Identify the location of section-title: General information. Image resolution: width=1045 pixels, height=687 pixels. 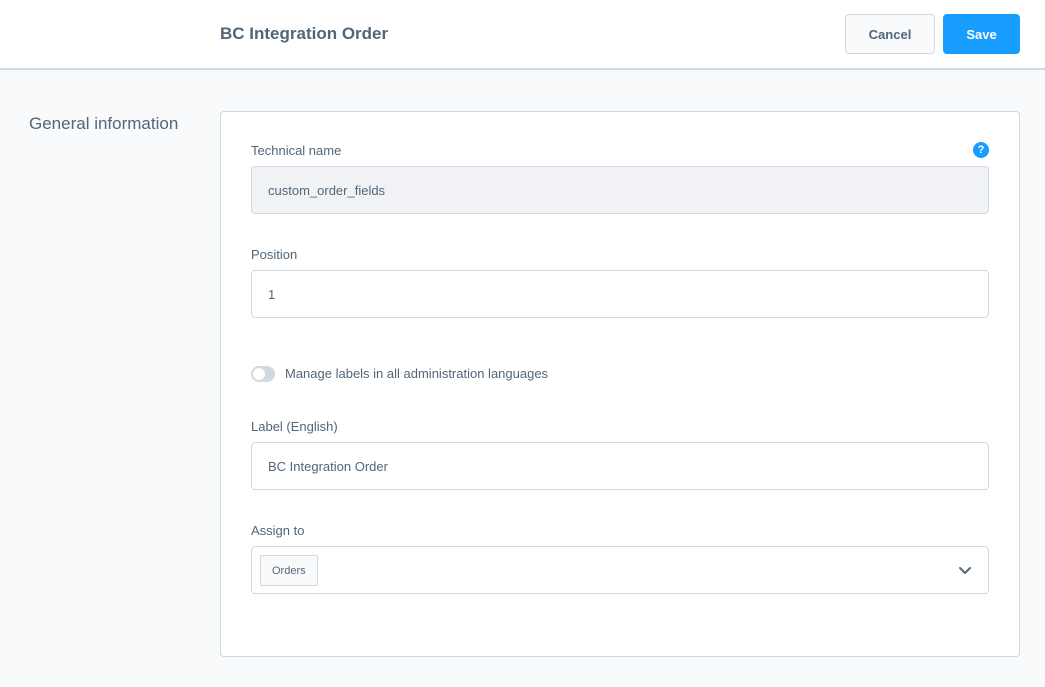
(104, 123).